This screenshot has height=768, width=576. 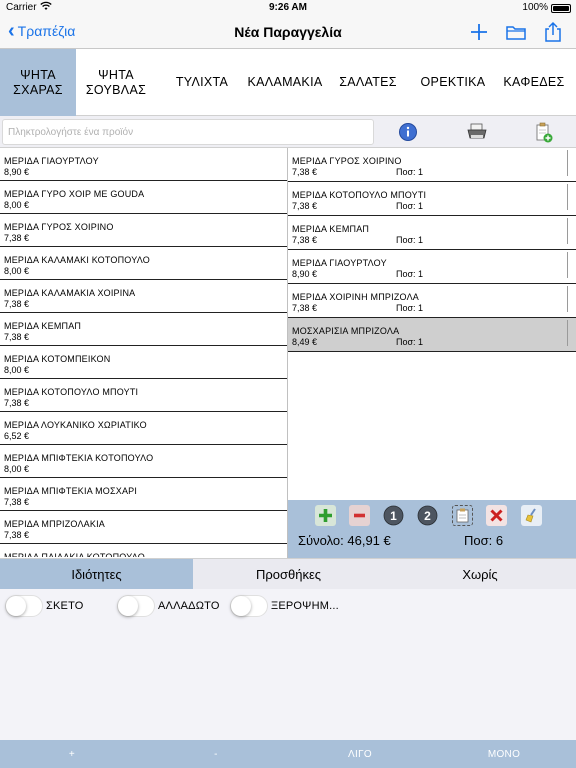 I want to click on tab-tylixta: ΤΥΛΙΧΤΑ, so click(x=202, y=82).